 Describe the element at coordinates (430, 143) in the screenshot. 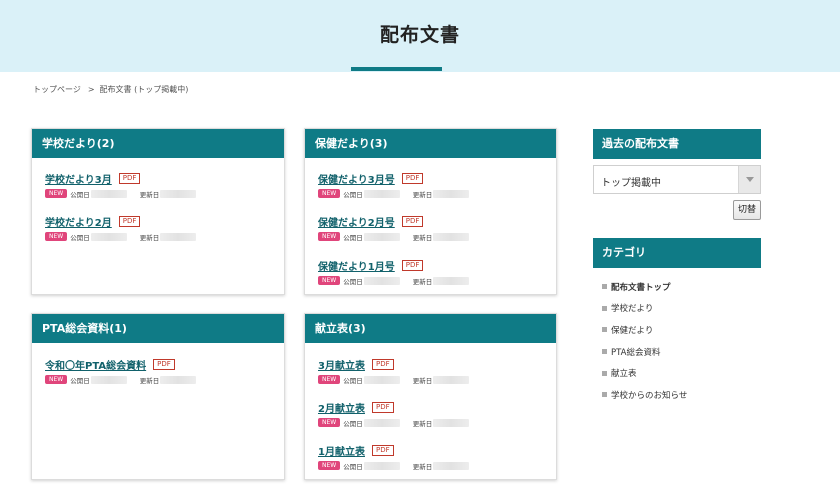

I see `card-title: 保健だより(3)` at that location.